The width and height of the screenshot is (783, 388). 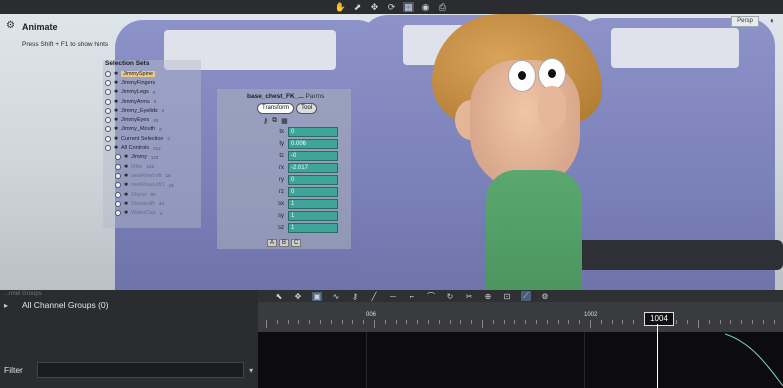 I want to click on move-icon: ✥, so click(x=374, y=7).